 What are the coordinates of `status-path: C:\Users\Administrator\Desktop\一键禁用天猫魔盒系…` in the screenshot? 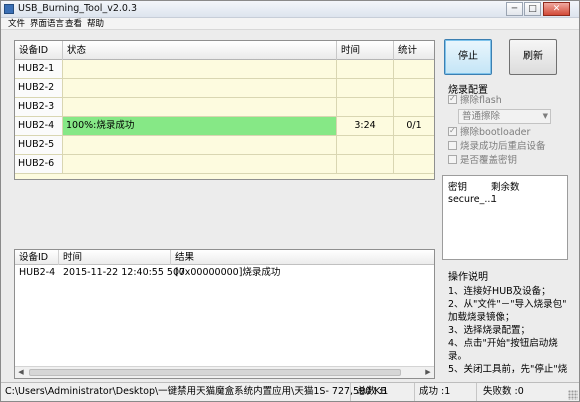 It's located at (195, 392).